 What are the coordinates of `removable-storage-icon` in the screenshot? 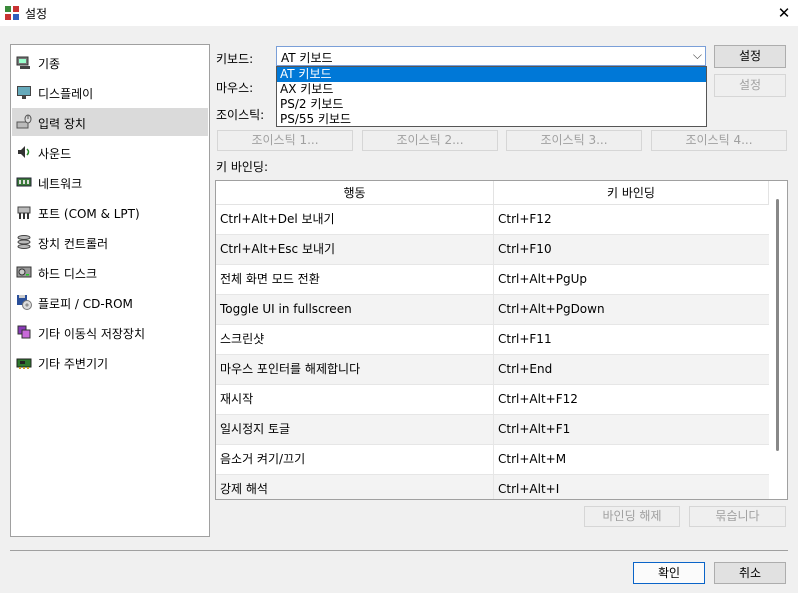 It's located at (24, 332).